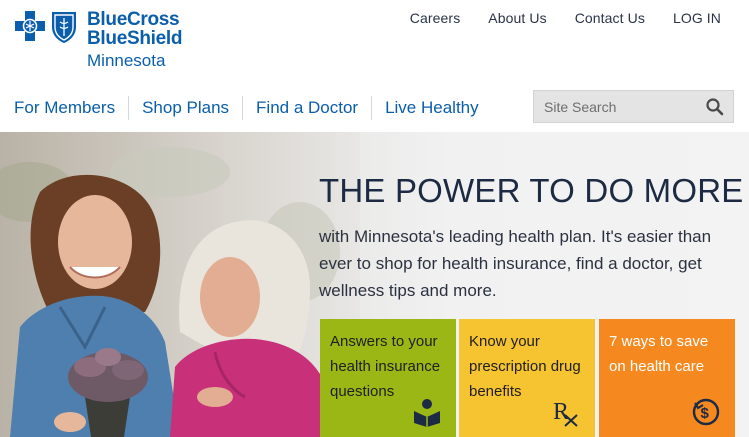 The height and width of the screenshot is (437, 749). What do you see at coordinates (126, 60) in the screenshot?
I see `brand-state: Minnesota` at bounding box center [126, 60].